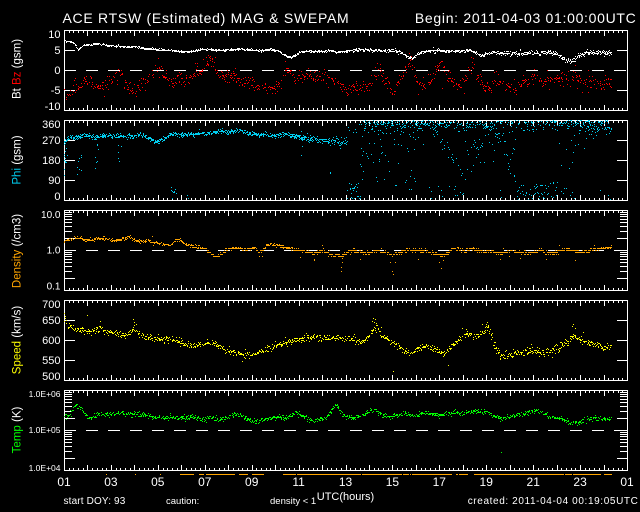 The width and height of the screenshot is (640, 512). Describe the element at coordinates (53, 107) in the screenshot. I see `svg-text: -10` at that location.